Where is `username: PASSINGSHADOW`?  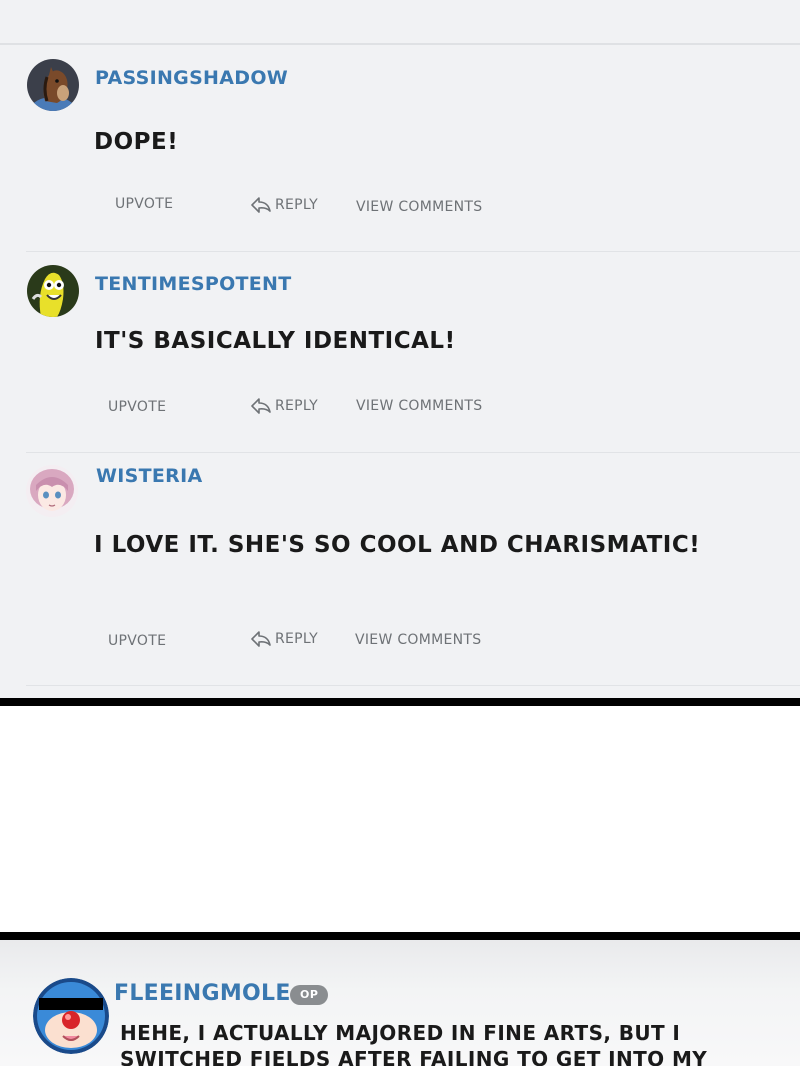 username: PASSINGSHADOW is located at coordinates (191, 78).